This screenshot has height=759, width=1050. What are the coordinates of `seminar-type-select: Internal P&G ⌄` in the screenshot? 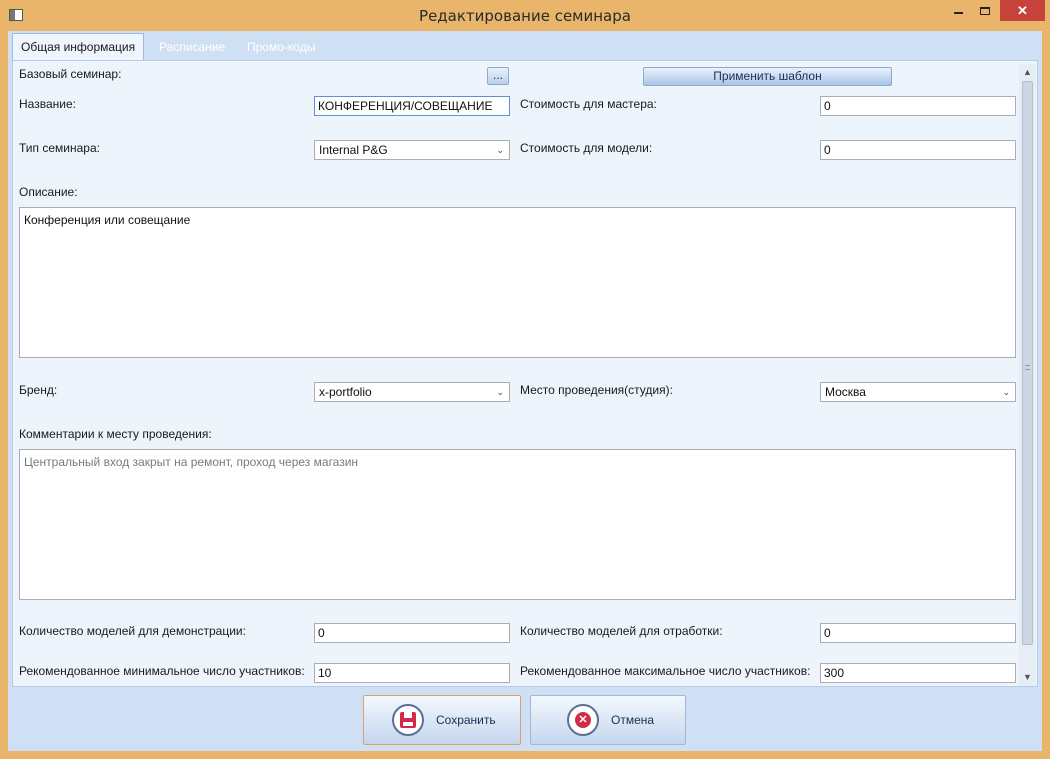 It's located at (412, 150).